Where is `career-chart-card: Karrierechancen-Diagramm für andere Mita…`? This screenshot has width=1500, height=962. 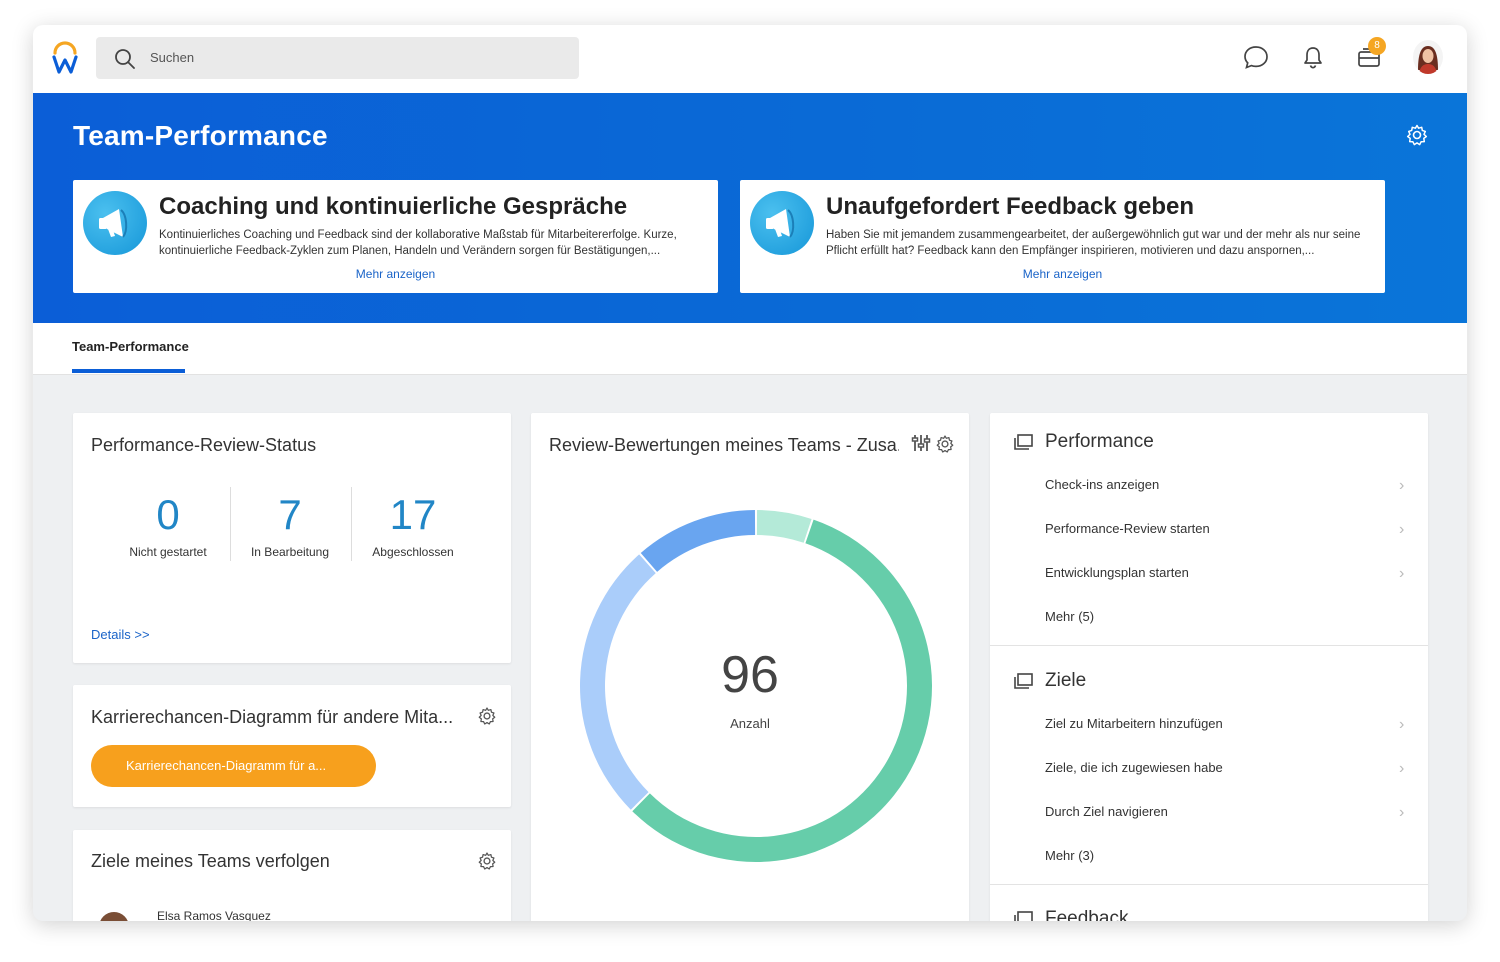 career-chart-card: Karrierechancen-Diagramm für andere Mita… is located at coordinates (292, 746).